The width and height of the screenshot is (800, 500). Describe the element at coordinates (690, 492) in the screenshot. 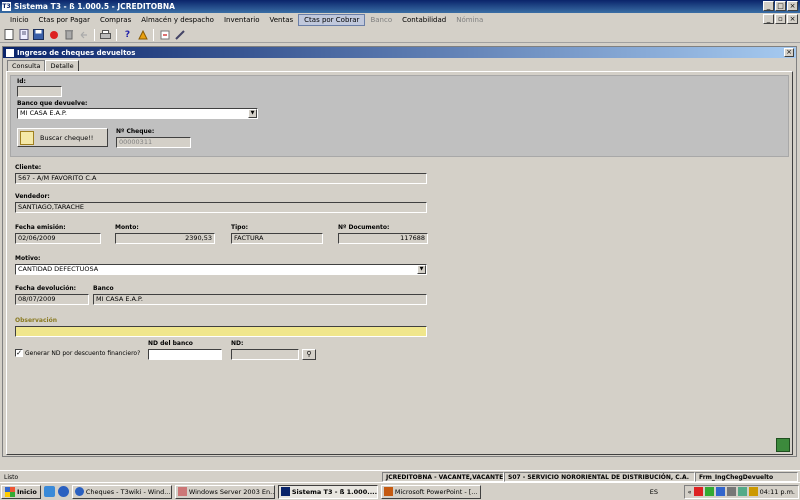

I see `tray-expand-icon: «` at that location.